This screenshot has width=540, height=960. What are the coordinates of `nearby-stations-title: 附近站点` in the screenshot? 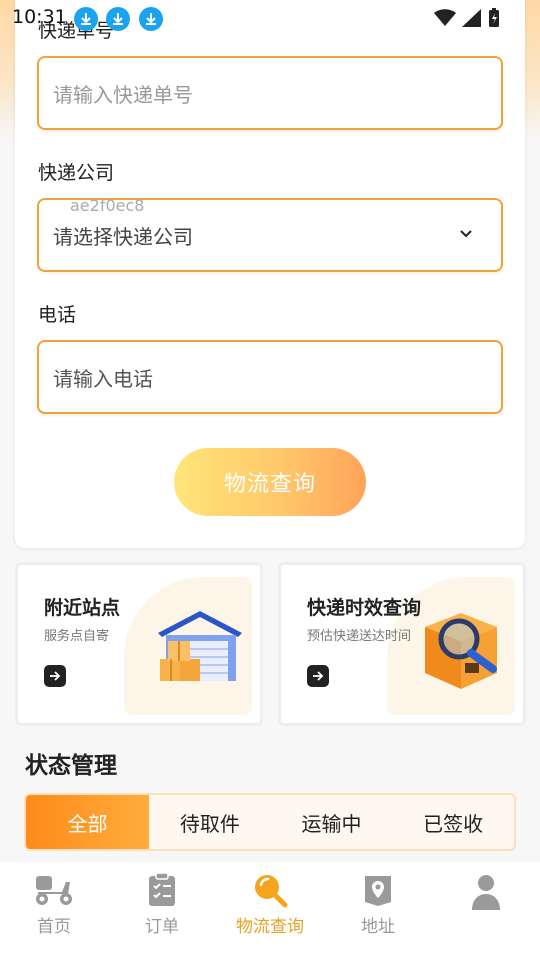 It's located at (82, 608).